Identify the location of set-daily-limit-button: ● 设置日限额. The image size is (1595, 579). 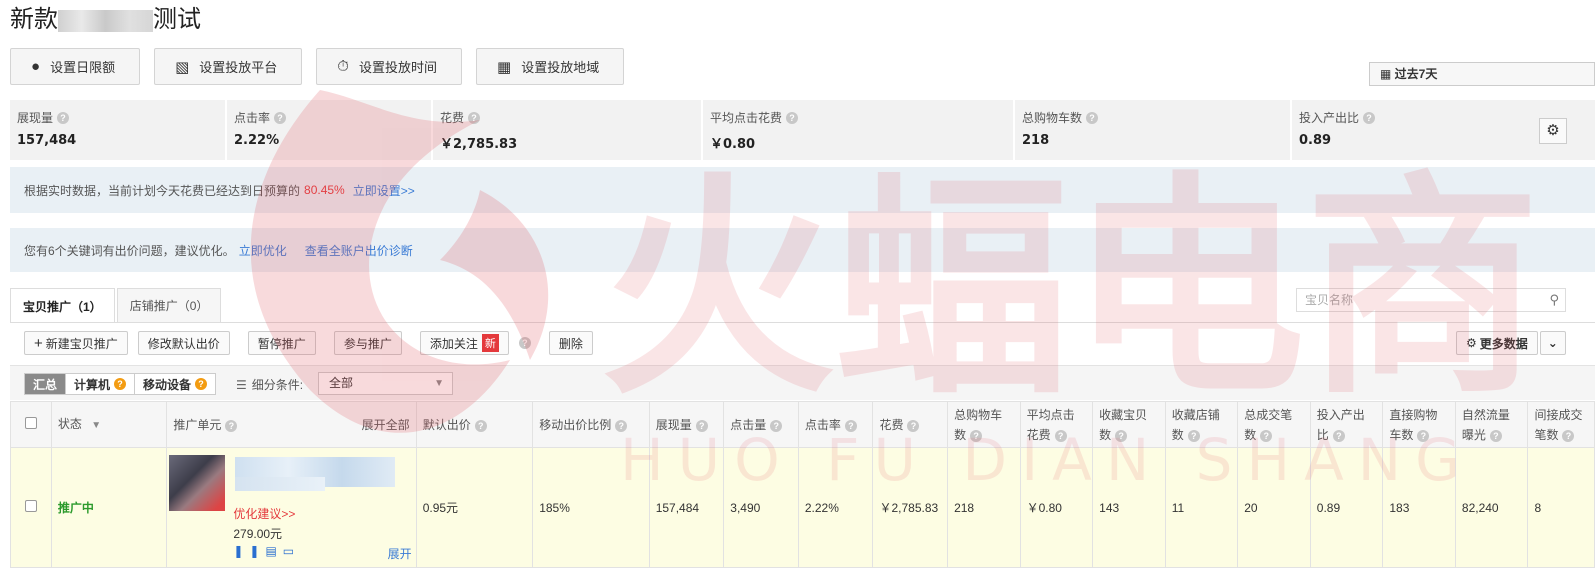
(75, 66).